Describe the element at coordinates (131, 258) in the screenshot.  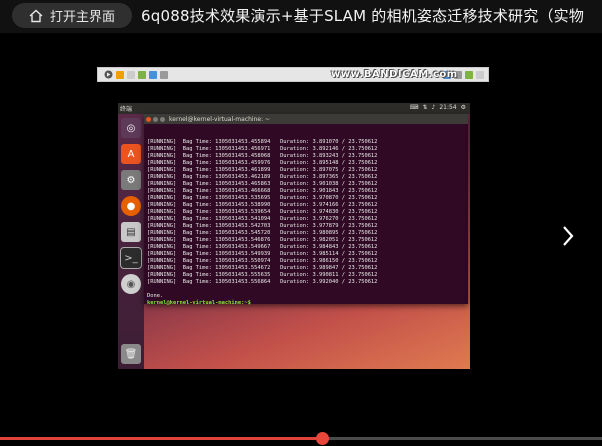
I see `terminal-icon: >_` at that location.